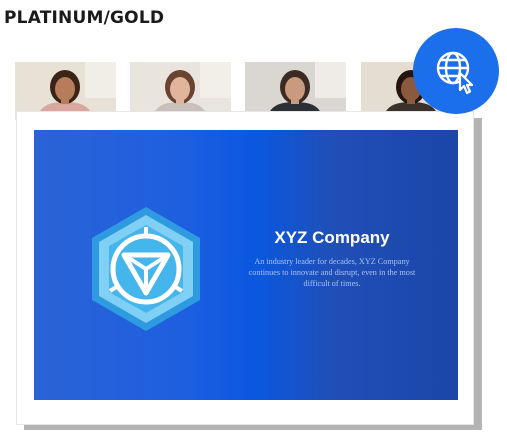  Describe the element at coordinates (332, 237) in the screenshot. I see `company-name: XYZ Company` at that location.